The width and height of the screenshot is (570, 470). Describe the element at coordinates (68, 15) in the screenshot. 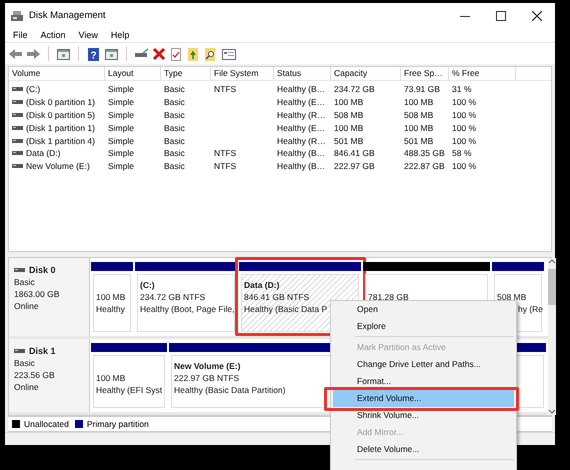

I see `window-title: Disk Management` at that location.